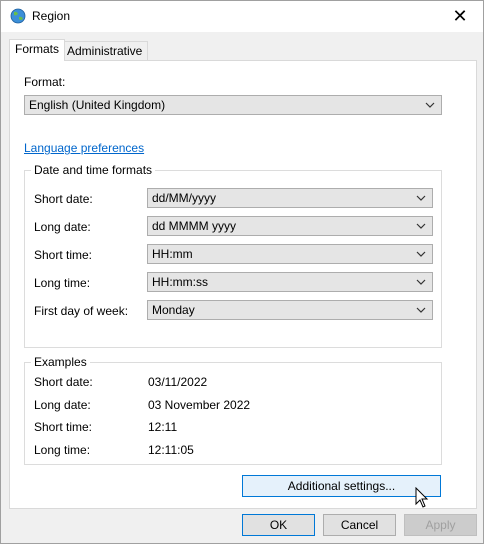 This screenshot has height=544, width=484. What do you see at coordinates (180, 282) in the screenshot?
I see `long-time-value: HH:mm:ss` at bounding box center [180, 282].